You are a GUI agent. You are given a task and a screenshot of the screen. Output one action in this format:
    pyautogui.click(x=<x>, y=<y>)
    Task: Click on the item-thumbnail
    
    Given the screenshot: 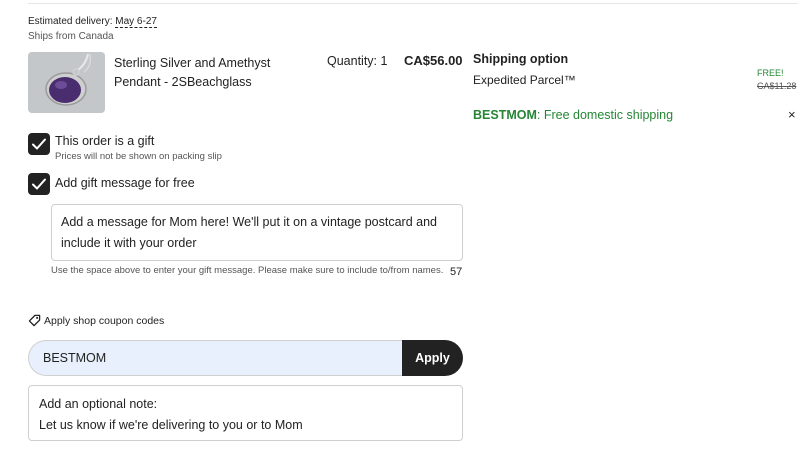 What is the action you would take?
    pyautogui.click(x=66, y=82)
    